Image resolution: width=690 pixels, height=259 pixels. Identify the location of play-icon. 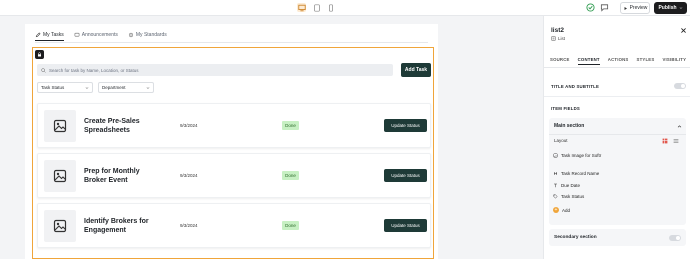
(625, 8).